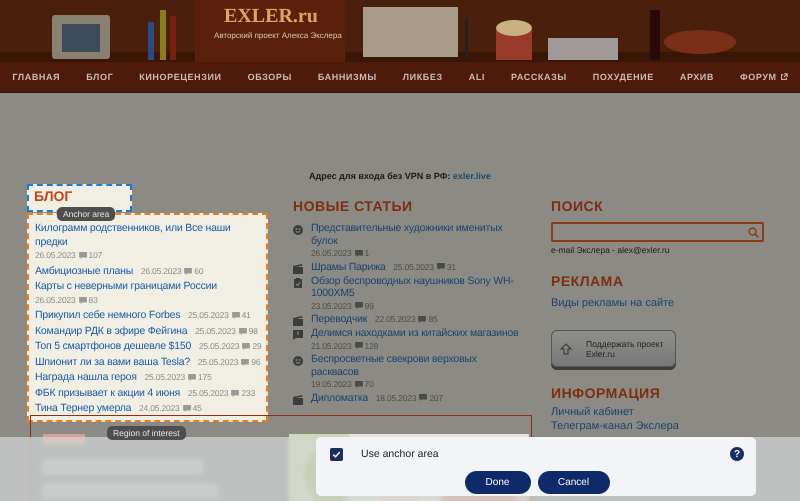 Image resolution: width=800 pixels, height=501 pixels. Describe the element at coordinates (146, 433) in the screenshot. I see `region-of-interest-label: Region of interest` at that location.